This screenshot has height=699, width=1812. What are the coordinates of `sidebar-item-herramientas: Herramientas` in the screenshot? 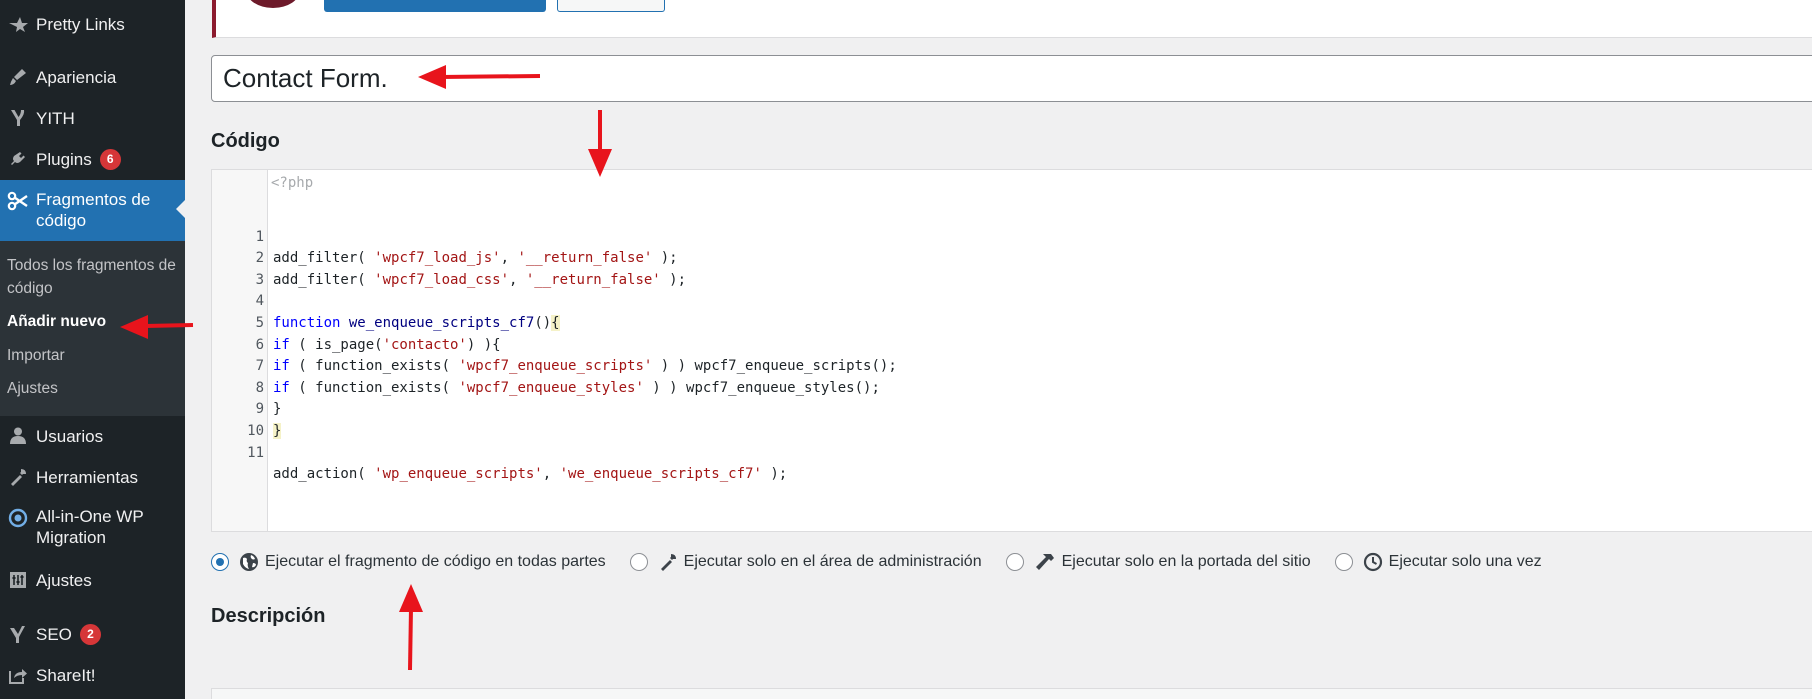 It's located at (92, 477).